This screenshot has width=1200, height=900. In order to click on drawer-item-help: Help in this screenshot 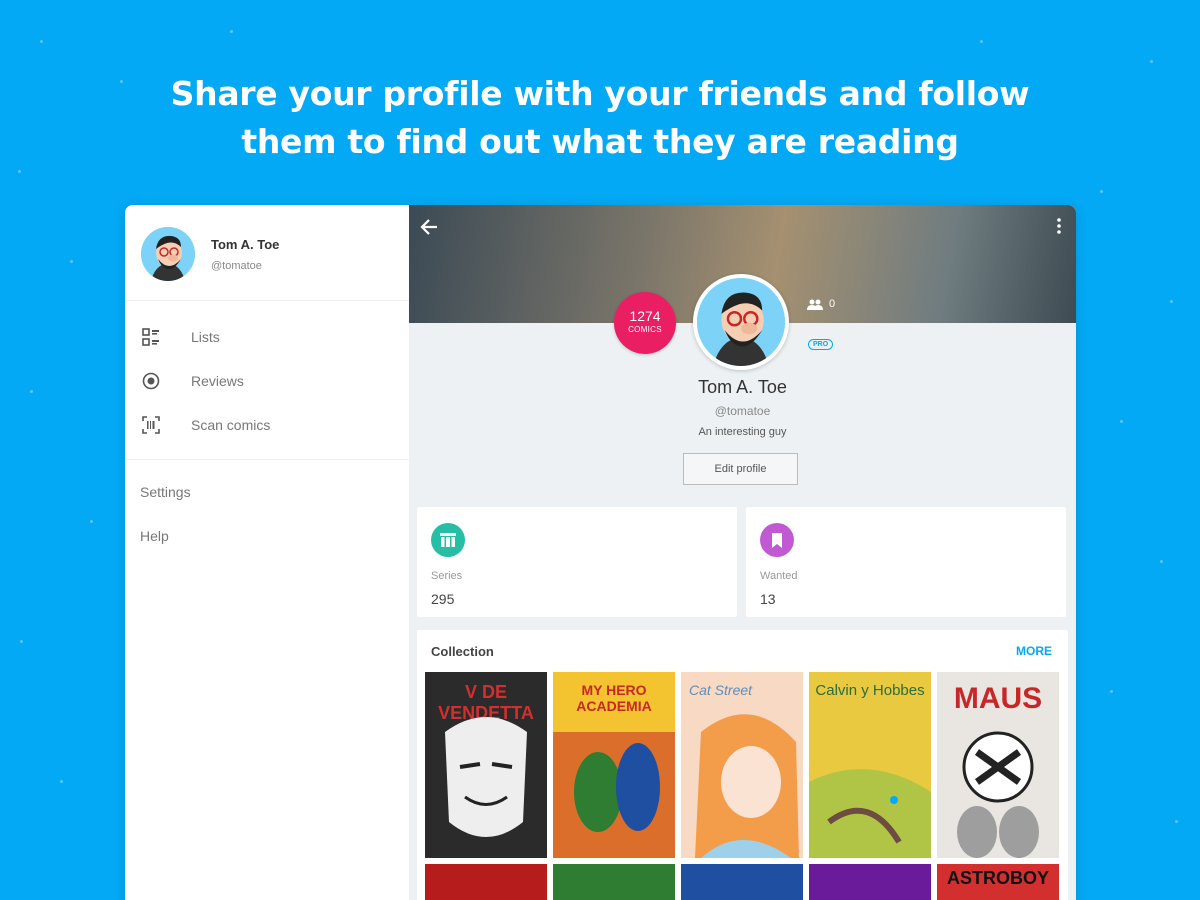, I will do `click(267, 536)`.